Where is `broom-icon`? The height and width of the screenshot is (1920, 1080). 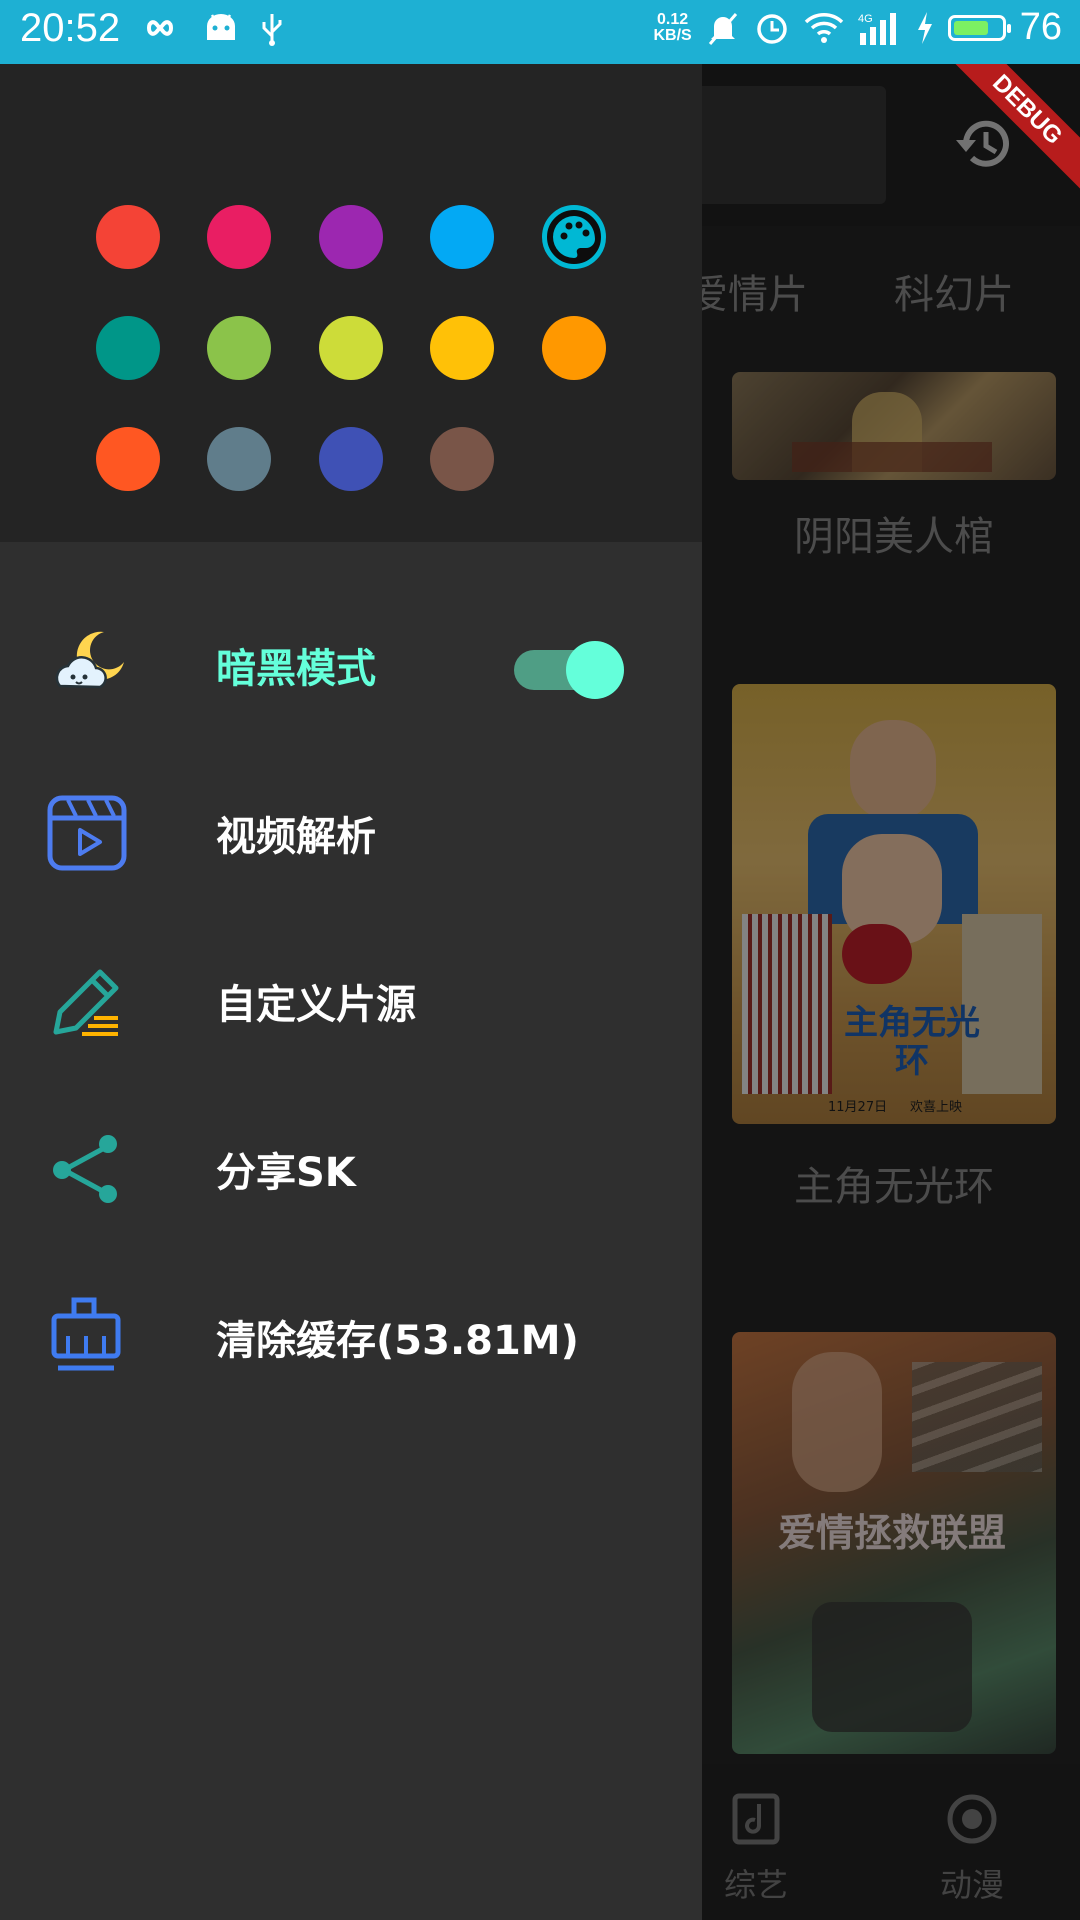
broom-icon is located at coordinates (86, 1334).